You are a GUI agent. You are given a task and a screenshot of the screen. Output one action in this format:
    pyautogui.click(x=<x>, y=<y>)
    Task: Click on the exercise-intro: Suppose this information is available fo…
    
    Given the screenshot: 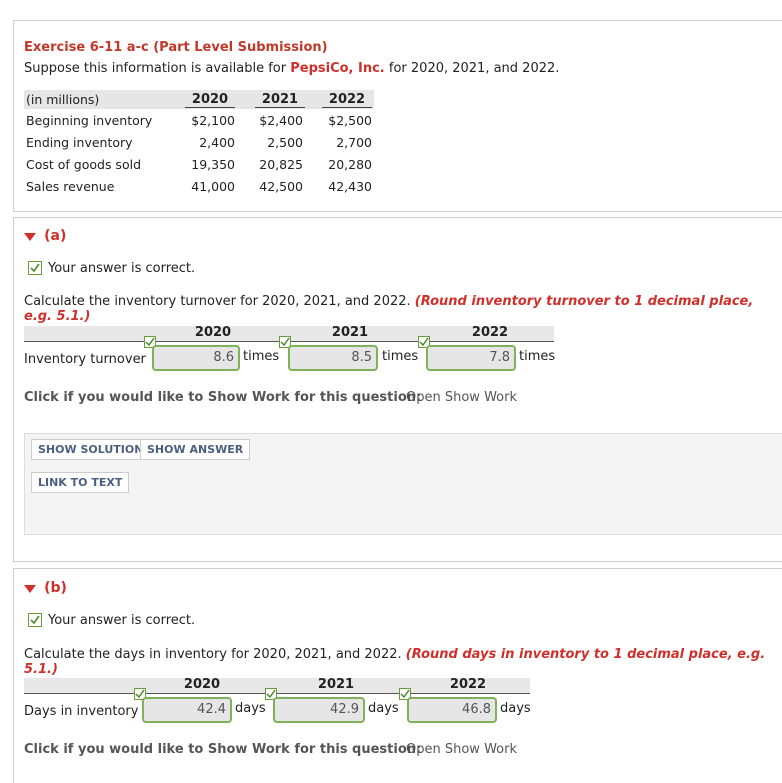 What is the action you would take?
    pyautogui.click(x=291, y=68)
    